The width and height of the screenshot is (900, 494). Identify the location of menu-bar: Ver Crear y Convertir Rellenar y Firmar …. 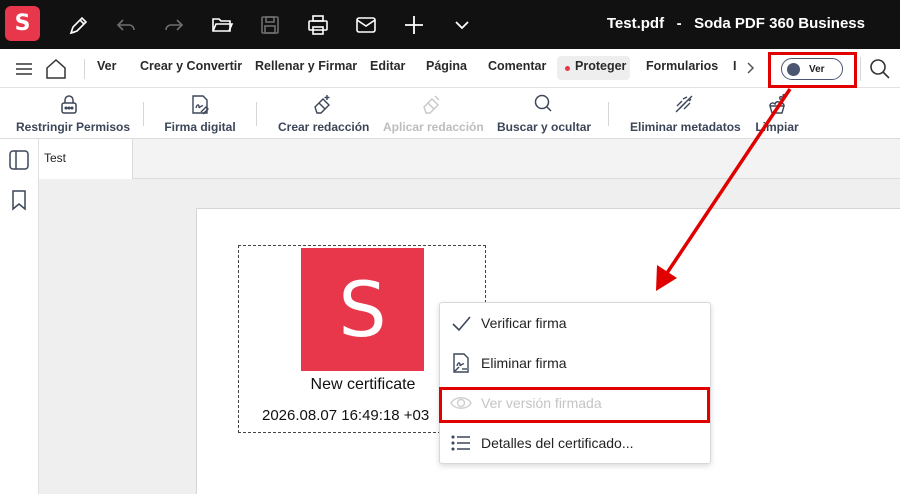
(450, 68).